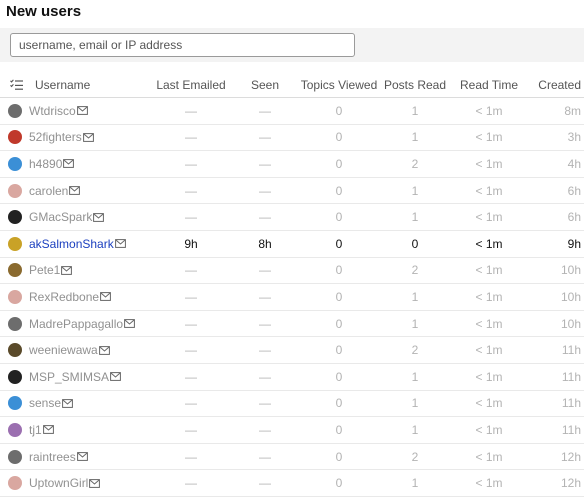 Image resolution: width=584 pixels, height=499 pixels. I want to click on username-link: carolen, so click(48, 191).